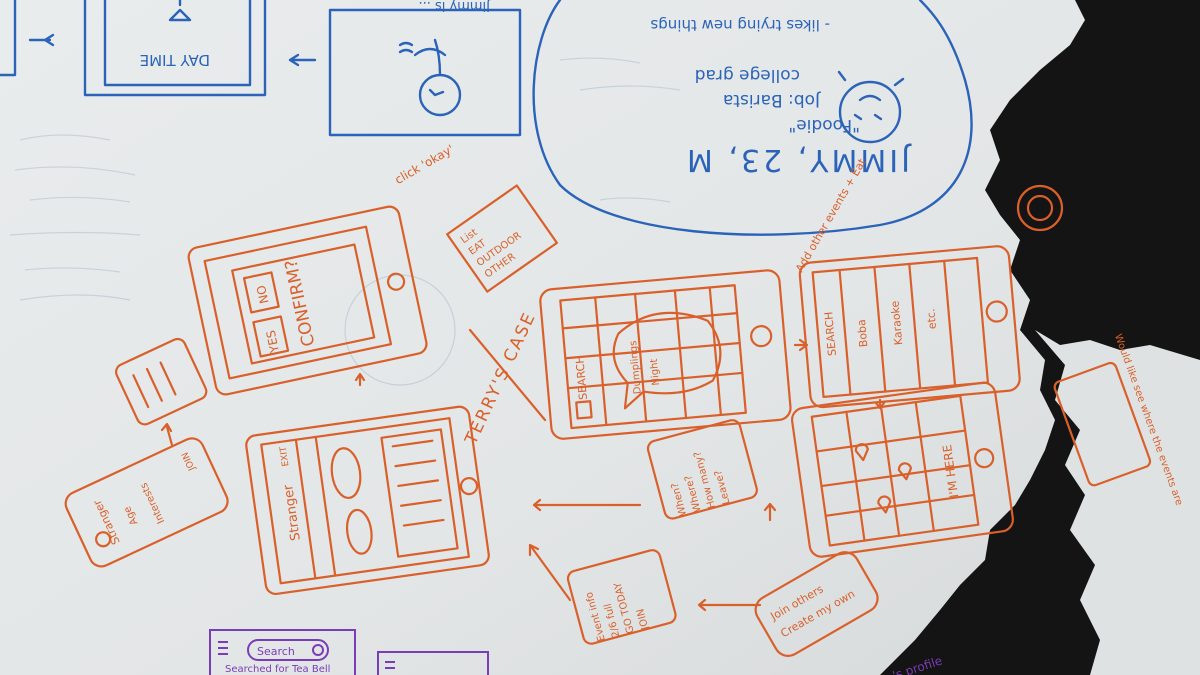  Describe the element at coordinates (277, 669) in the screenshot. I see `purple-caption: Searched for Tea Bell` at that location.